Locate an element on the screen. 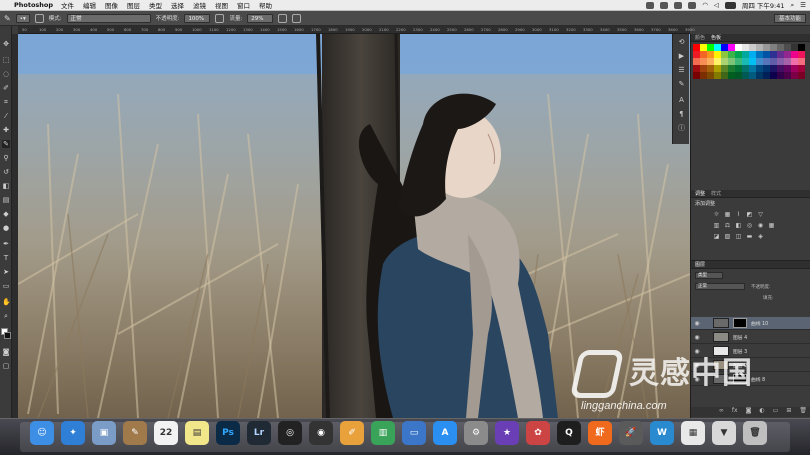 The image size is (810, 455). layer-row: ◉ 图层 4 is located at coordinates (750, 337).